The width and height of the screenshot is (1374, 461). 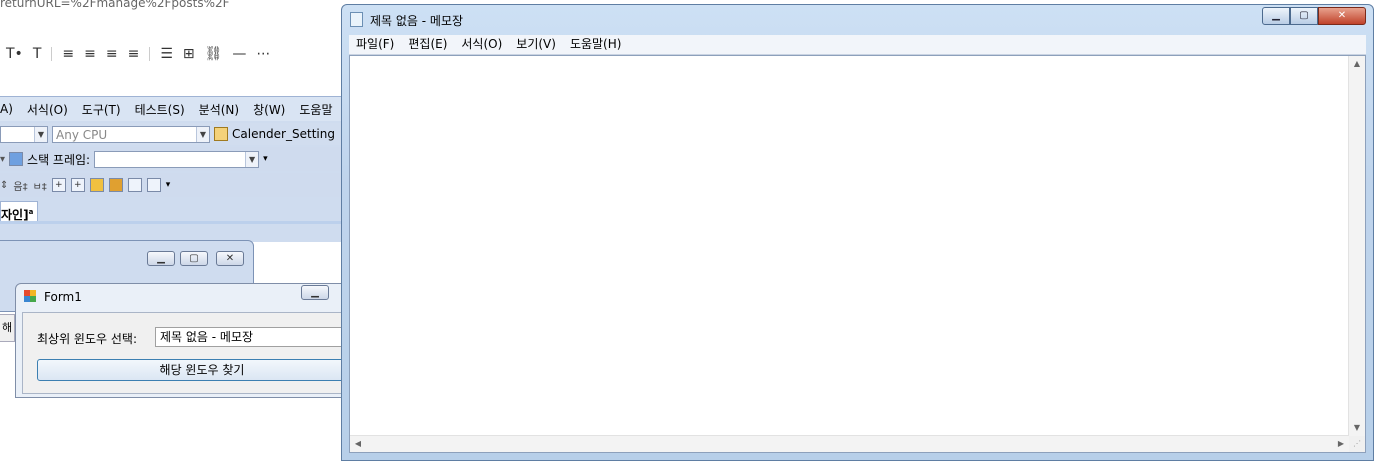 What do you see at coordinates (59, 159) in the screenshot?
I see `stack-frame-label: 스택 프레임:` at bounding box center [59, 159].